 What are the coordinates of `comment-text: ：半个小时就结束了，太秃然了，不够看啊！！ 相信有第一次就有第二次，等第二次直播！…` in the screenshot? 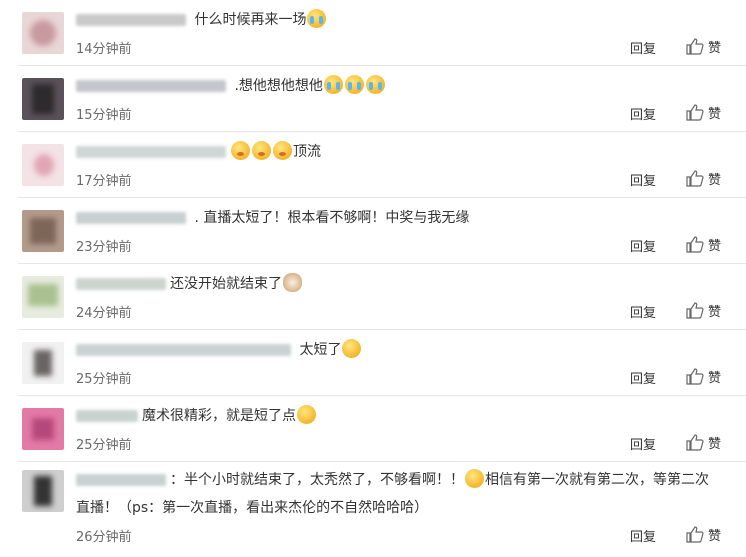 It's located at (397, 494).